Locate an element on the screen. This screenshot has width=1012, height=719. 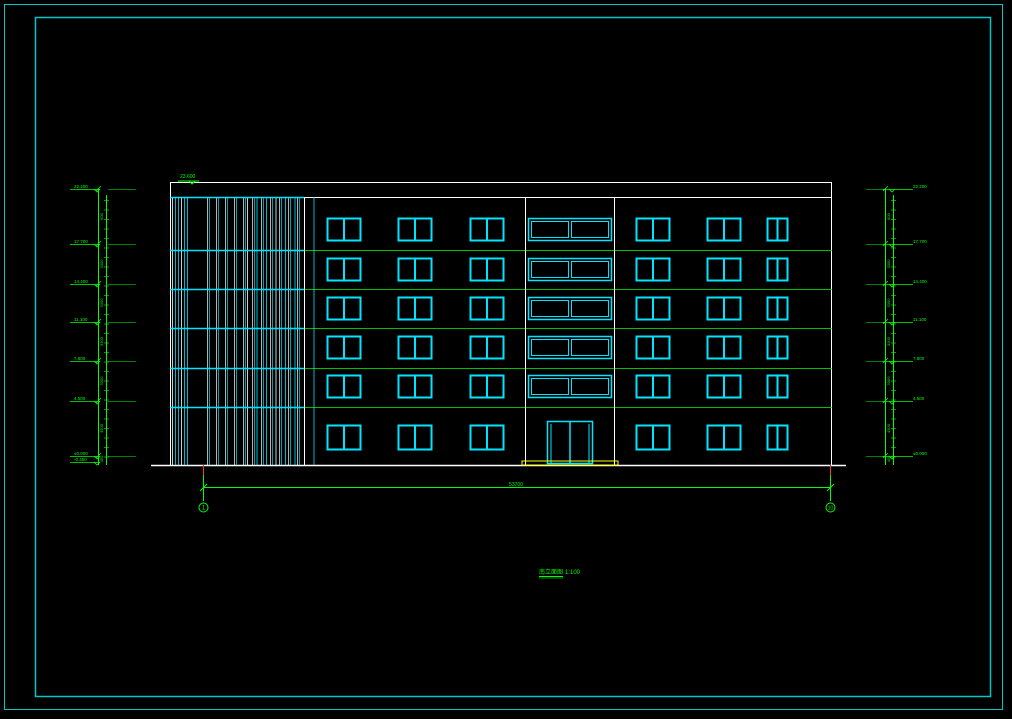
axis-end-label: 10 is located at coordinates (831, 509).